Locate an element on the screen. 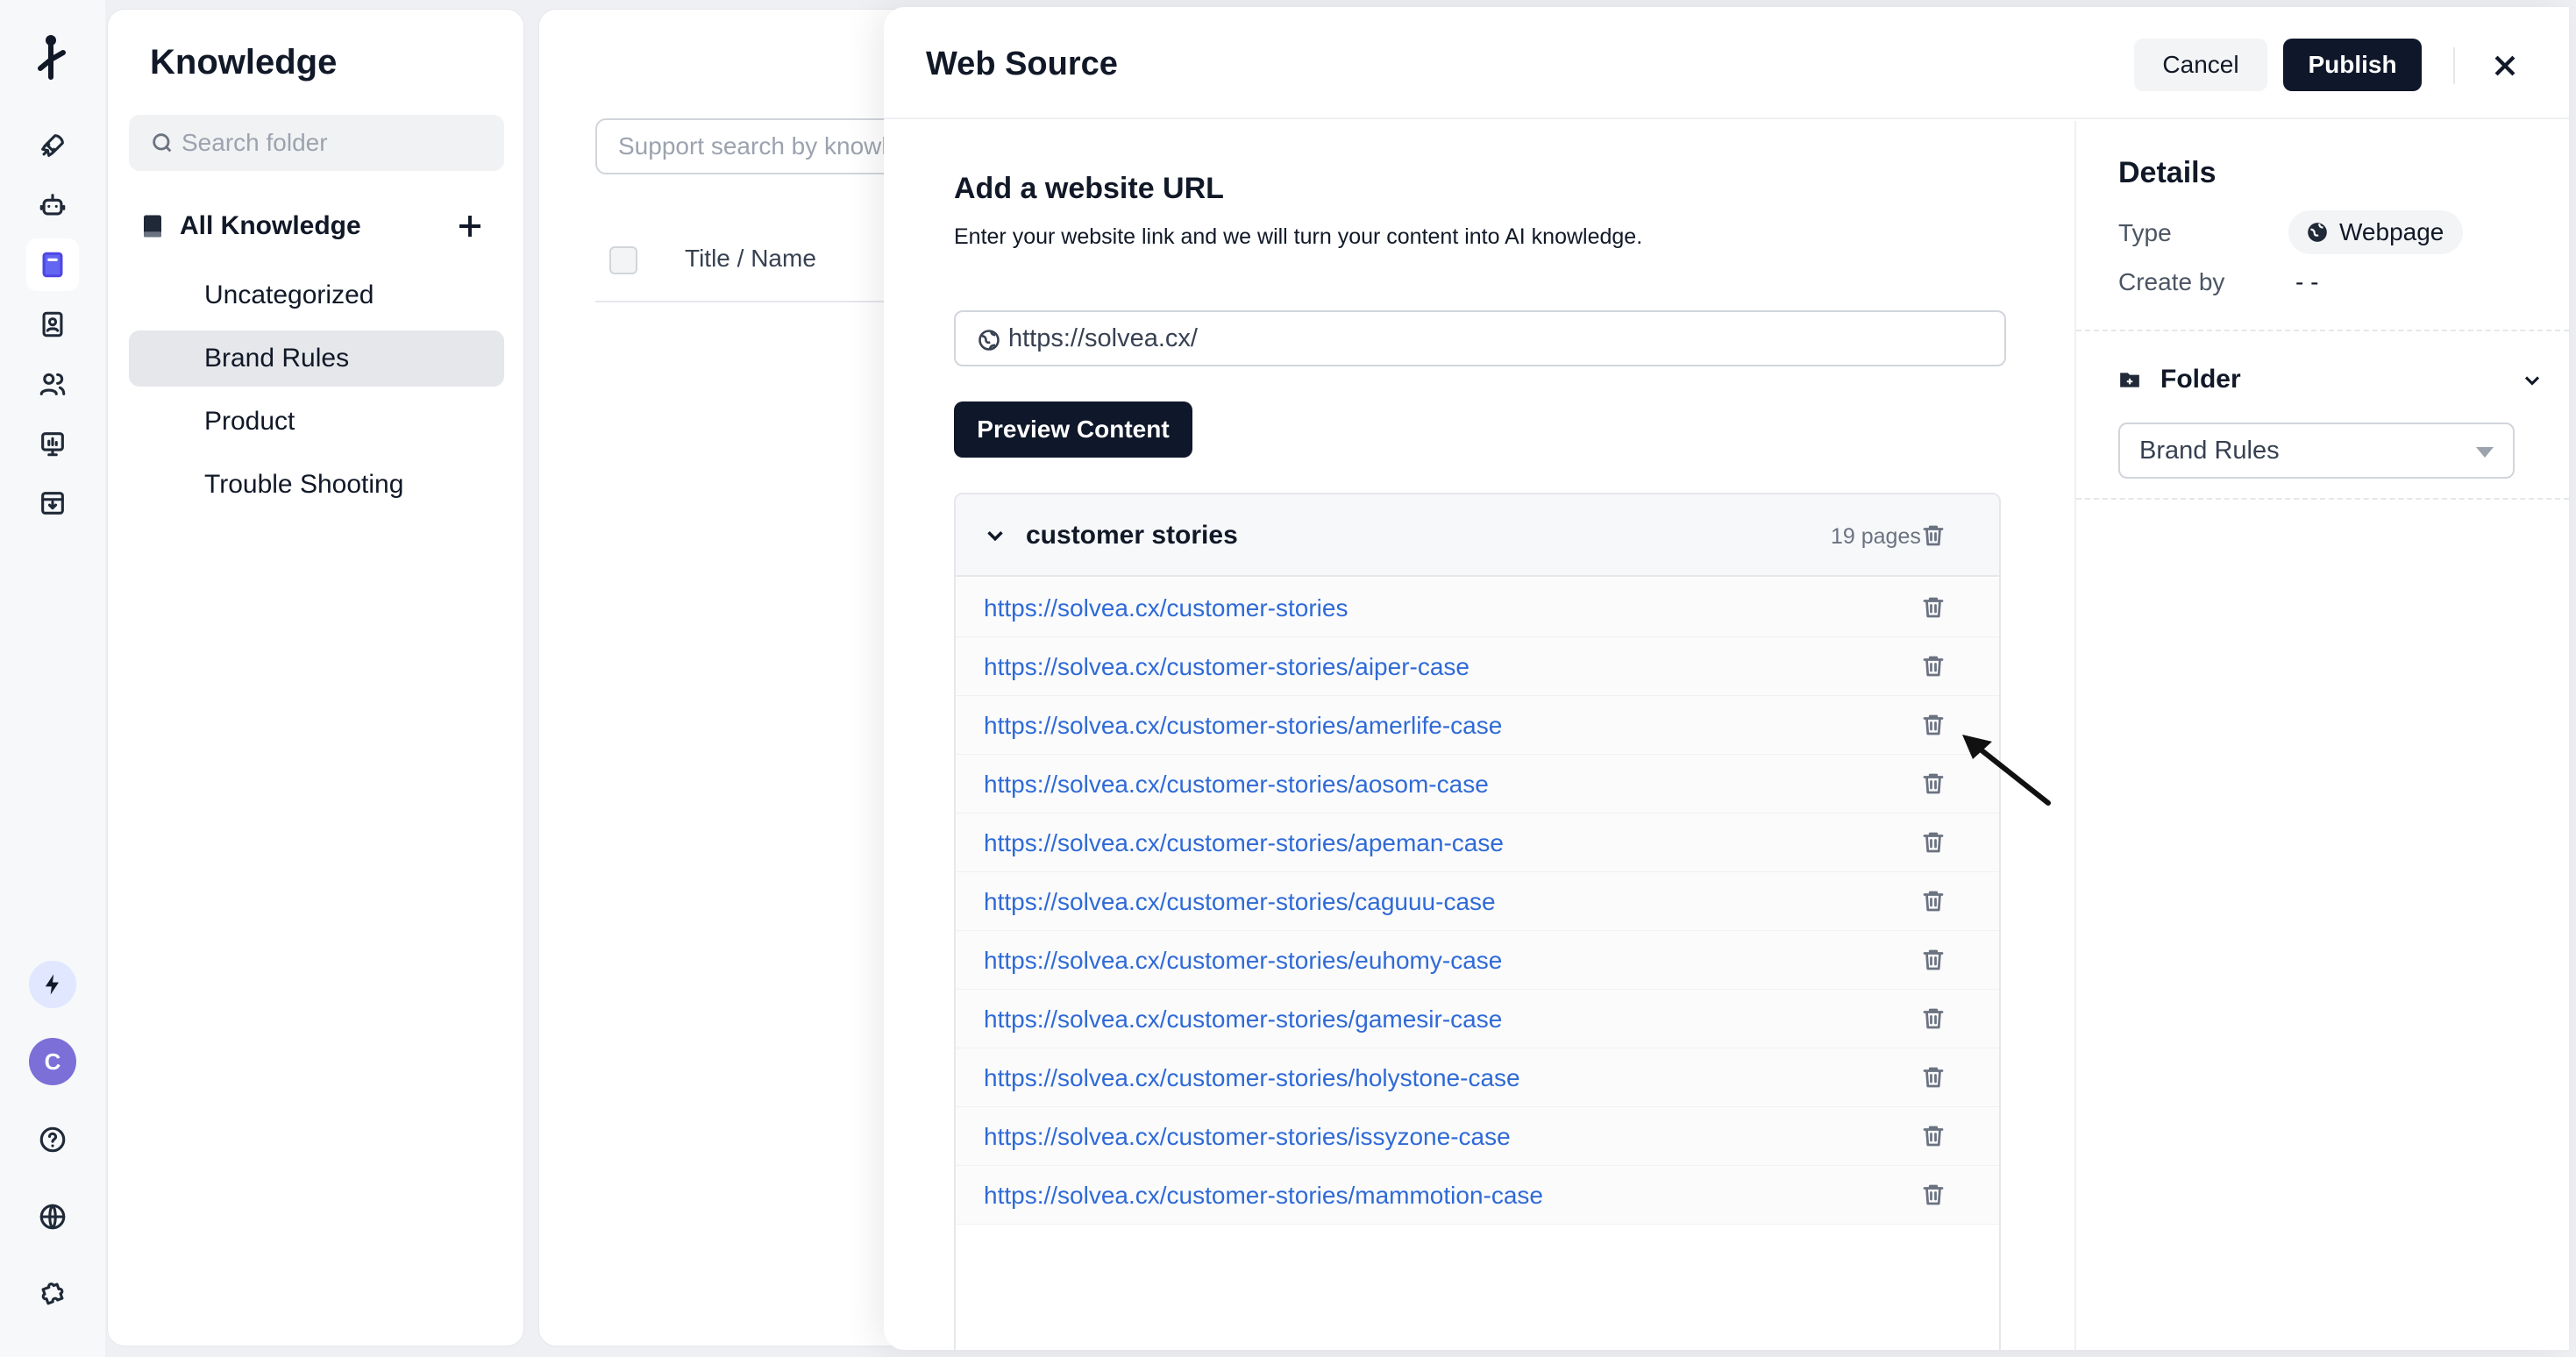  help-icon is located at coordinates (52, 1139).